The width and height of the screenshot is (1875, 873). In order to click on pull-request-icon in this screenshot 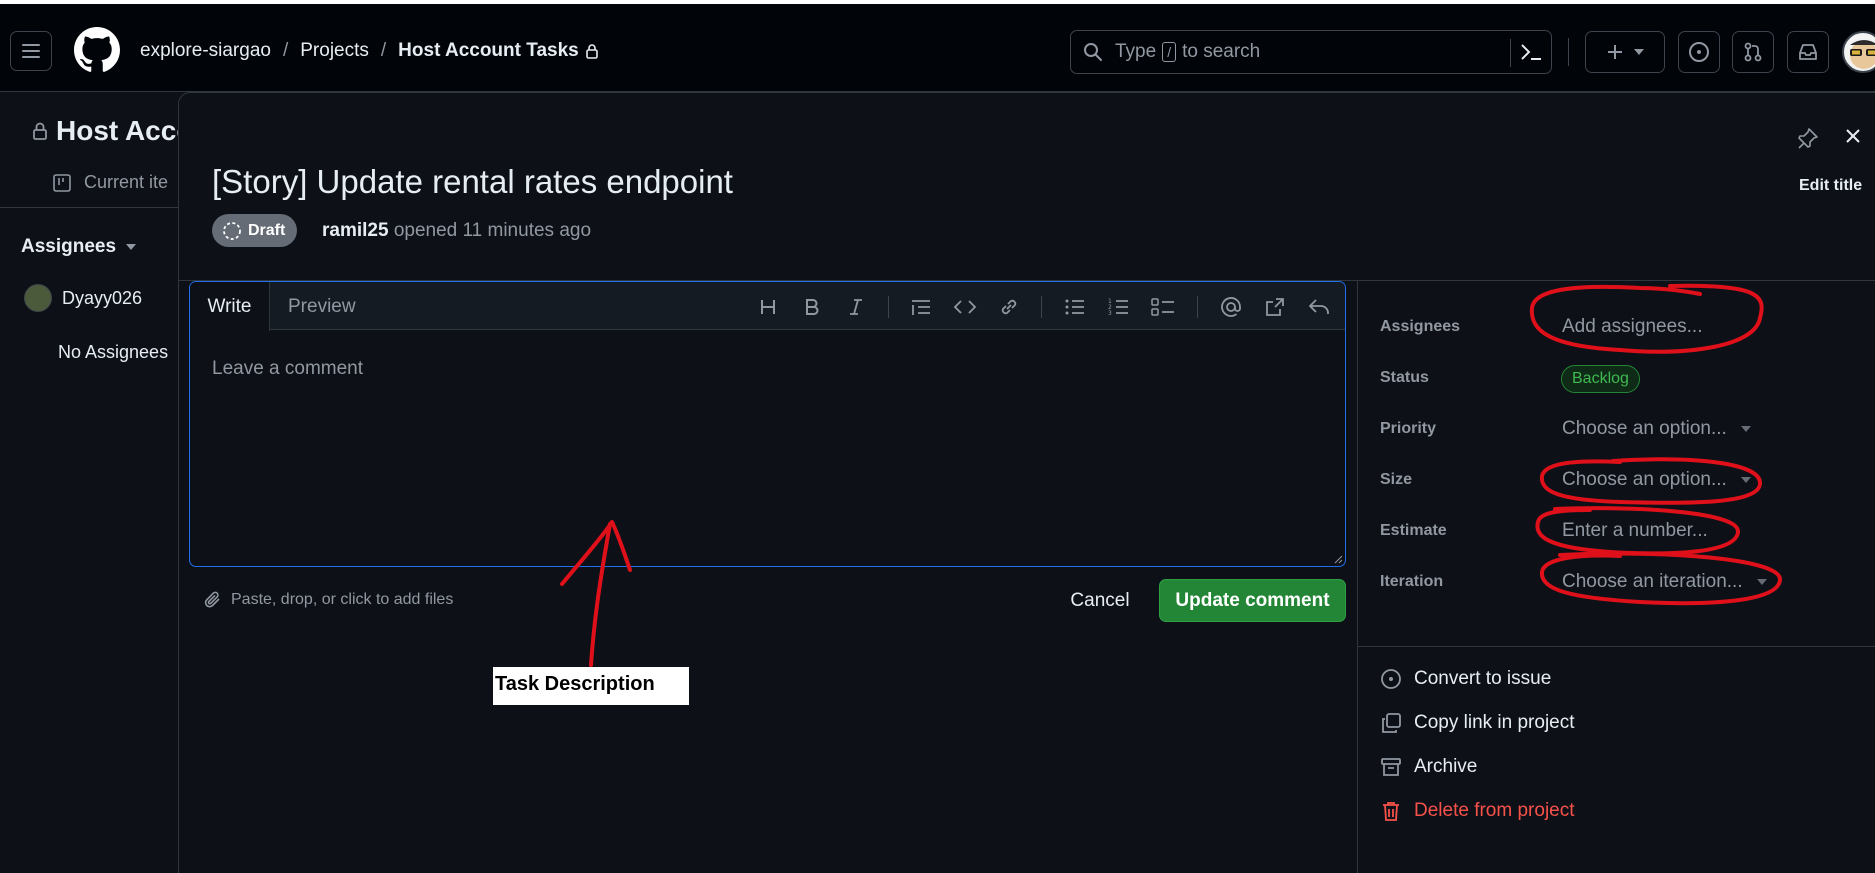, I will do `click(1753, 52)`.